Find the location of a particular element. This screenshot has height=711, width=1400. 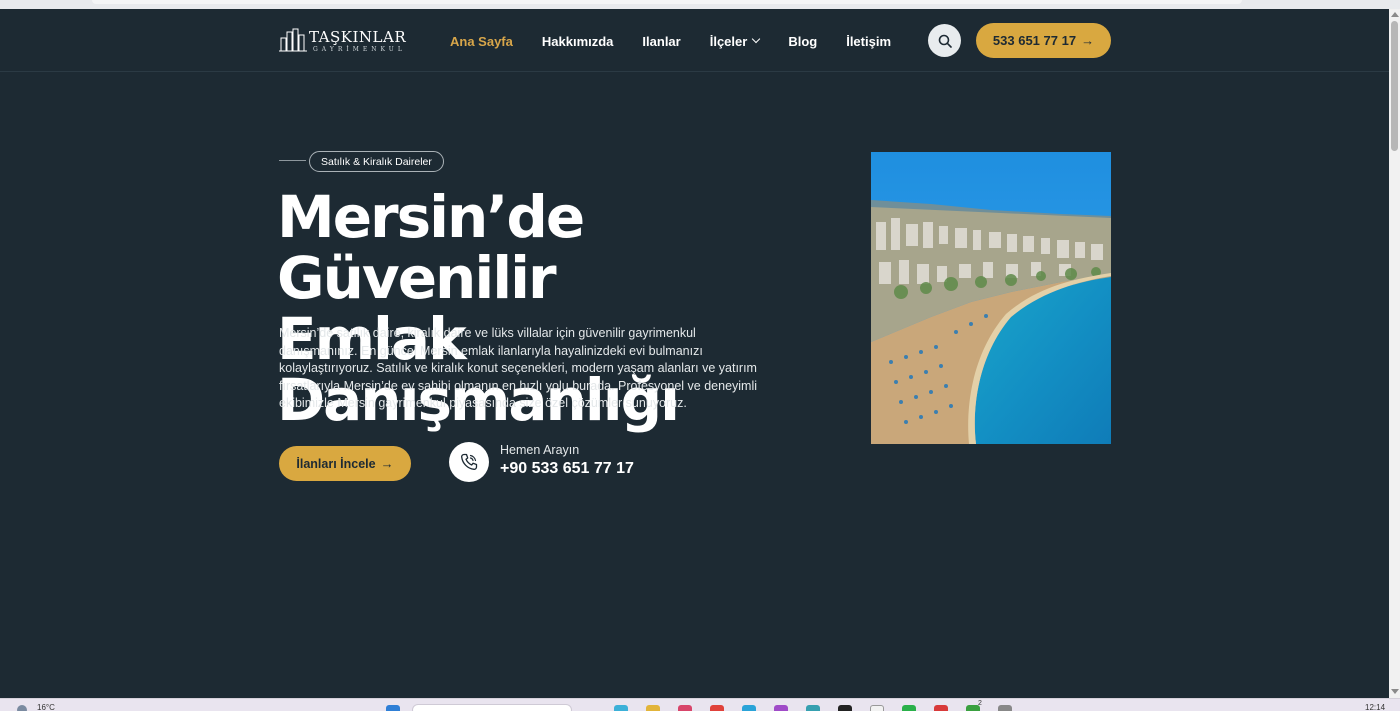

hero-coastal-image is located at coordinates (991, 298).